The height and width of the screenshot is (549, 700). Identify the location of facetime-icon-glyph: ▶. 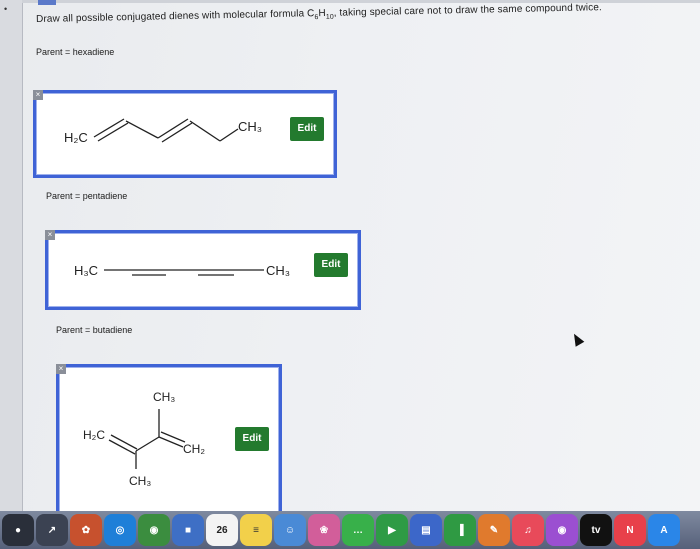
(392, 530).